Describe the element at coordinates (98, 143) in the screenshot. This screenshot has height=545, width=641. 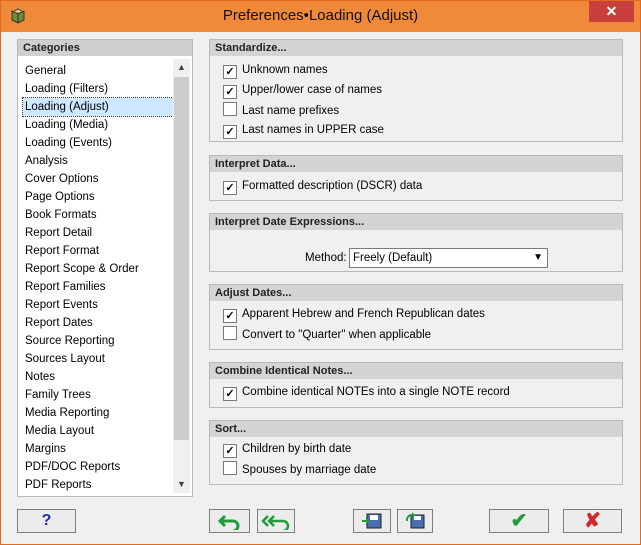
I see `category-item: Loading (Events)` at that location.